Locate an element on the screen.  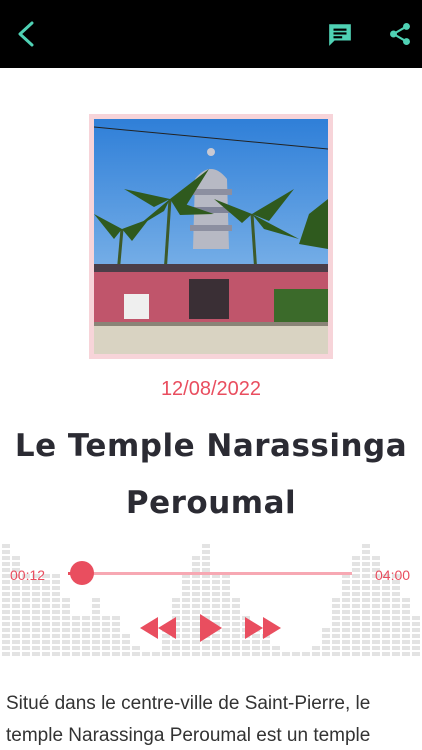
total-time: 04:00 is located at coordinates (393, 575).